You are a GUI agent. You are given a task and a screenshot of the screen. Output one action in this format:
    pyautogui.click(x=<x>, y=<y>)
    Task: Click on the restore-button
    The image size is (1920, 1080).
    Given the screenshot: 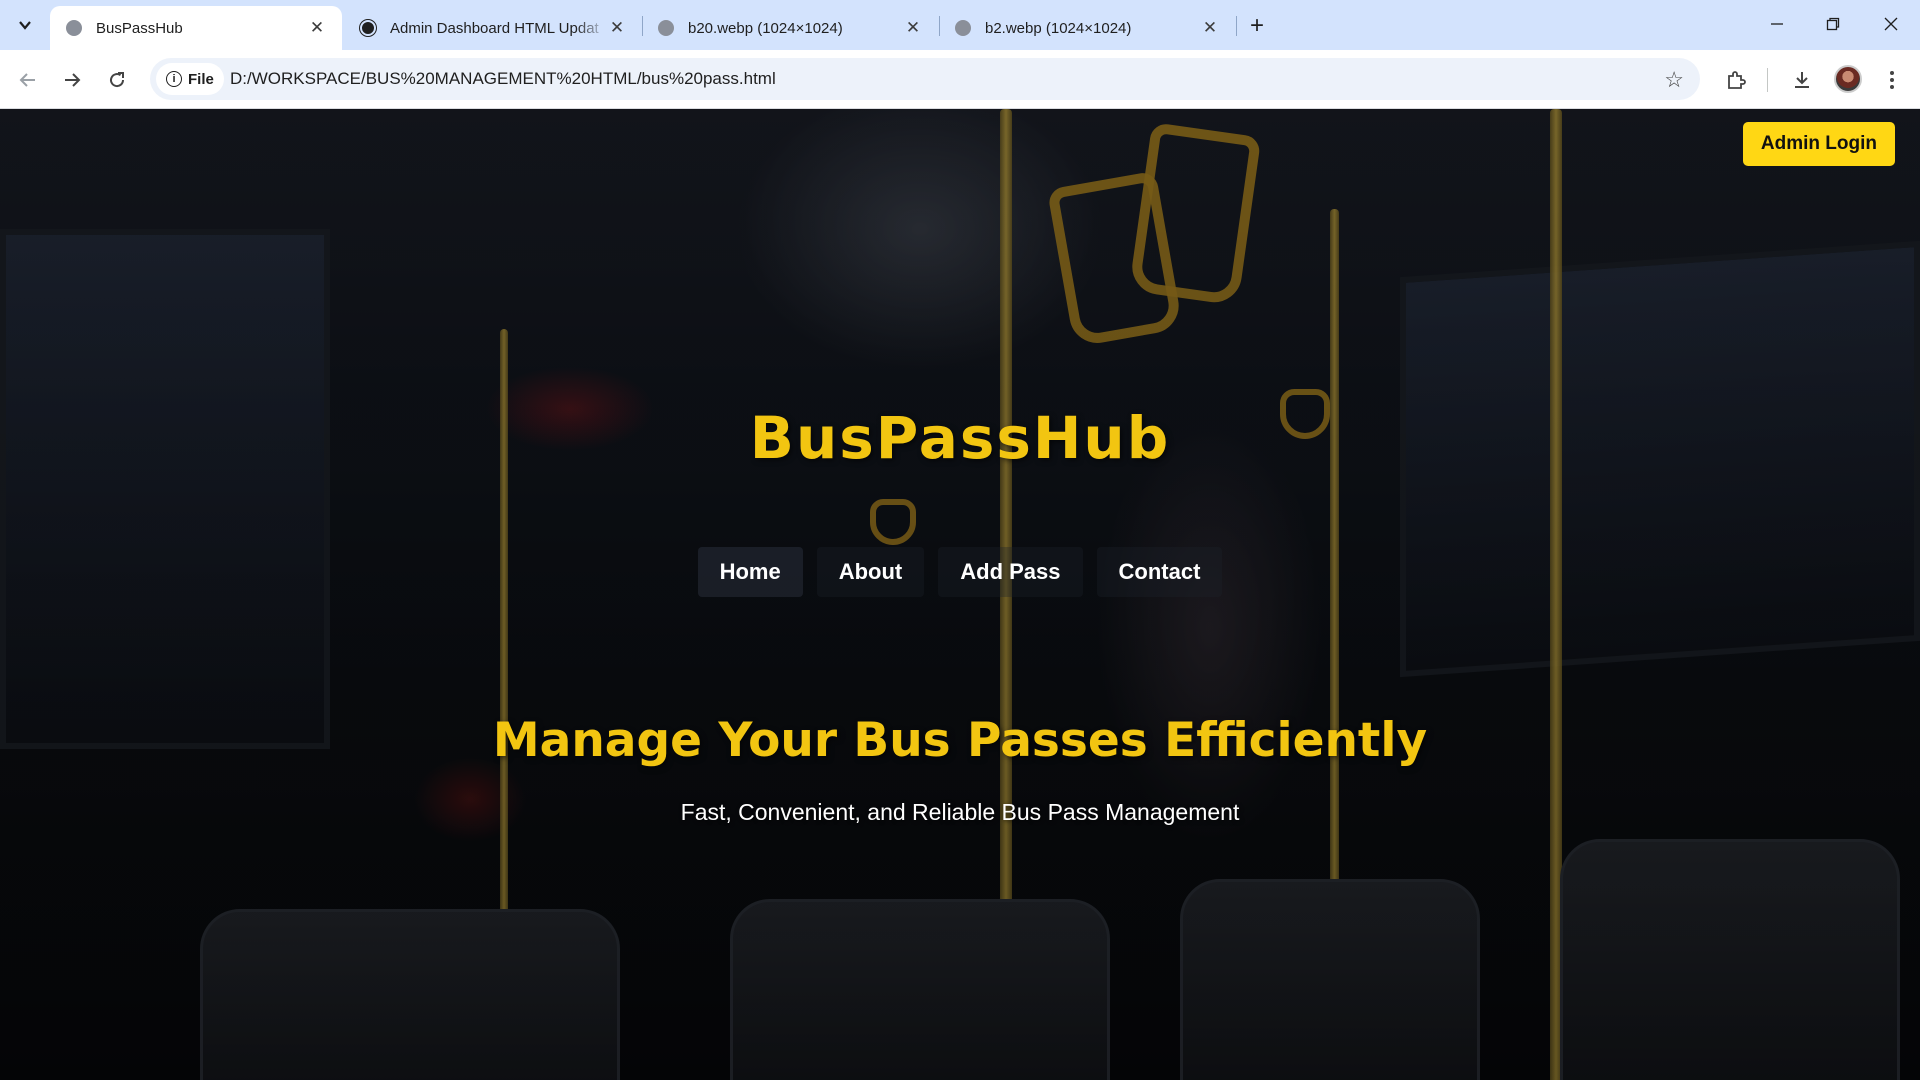 What is the action you would take?
    pyautogui.click(x=1833, y=24)
    